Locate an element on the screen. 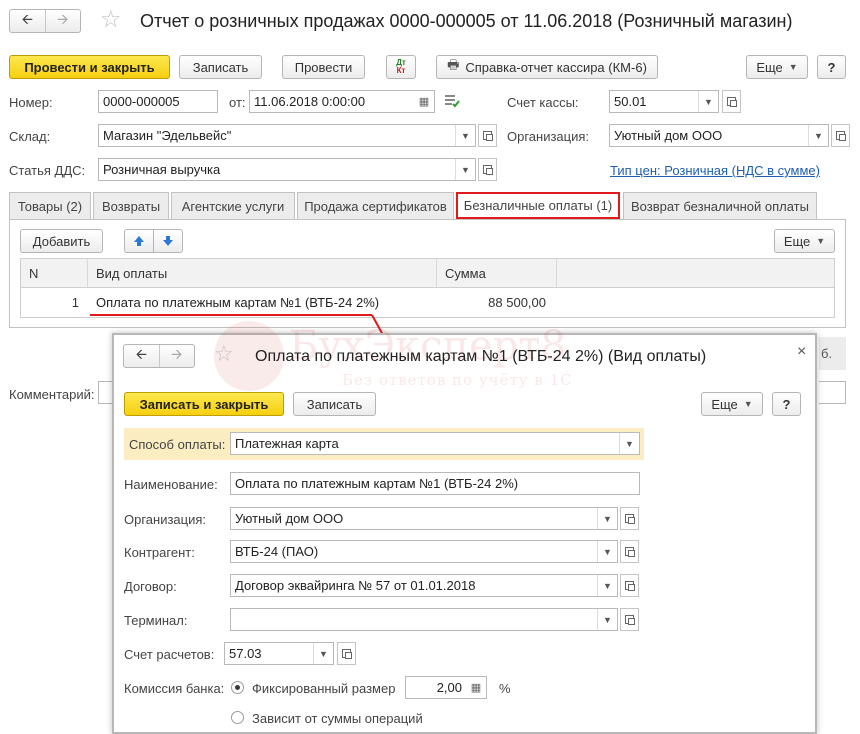  dialog-save-button: Записать is located at coordinates (334, 404).